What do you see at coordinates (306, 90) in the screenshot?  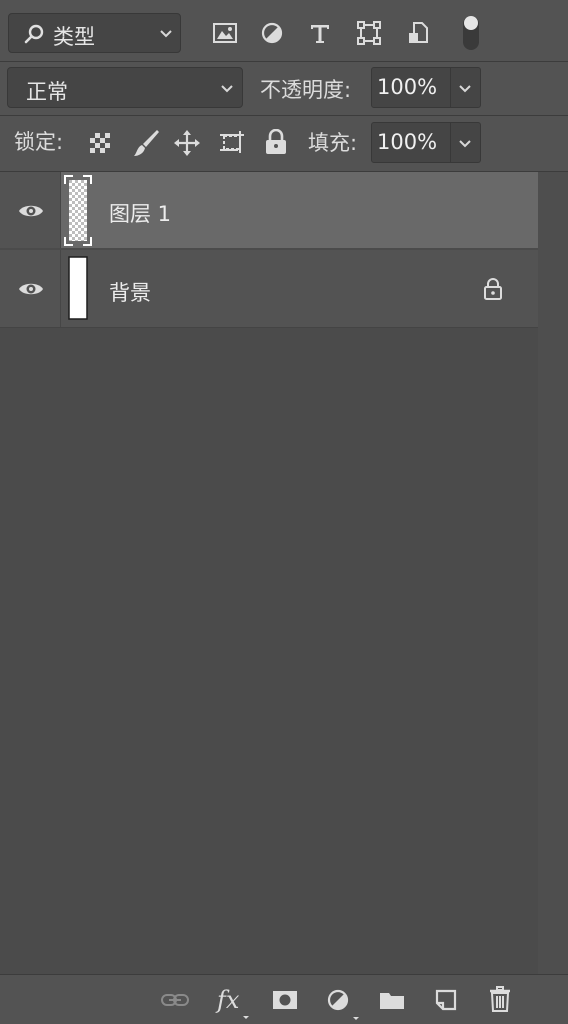 I see `opacity-label: 不透明度:` at bounding box center [306, 90].